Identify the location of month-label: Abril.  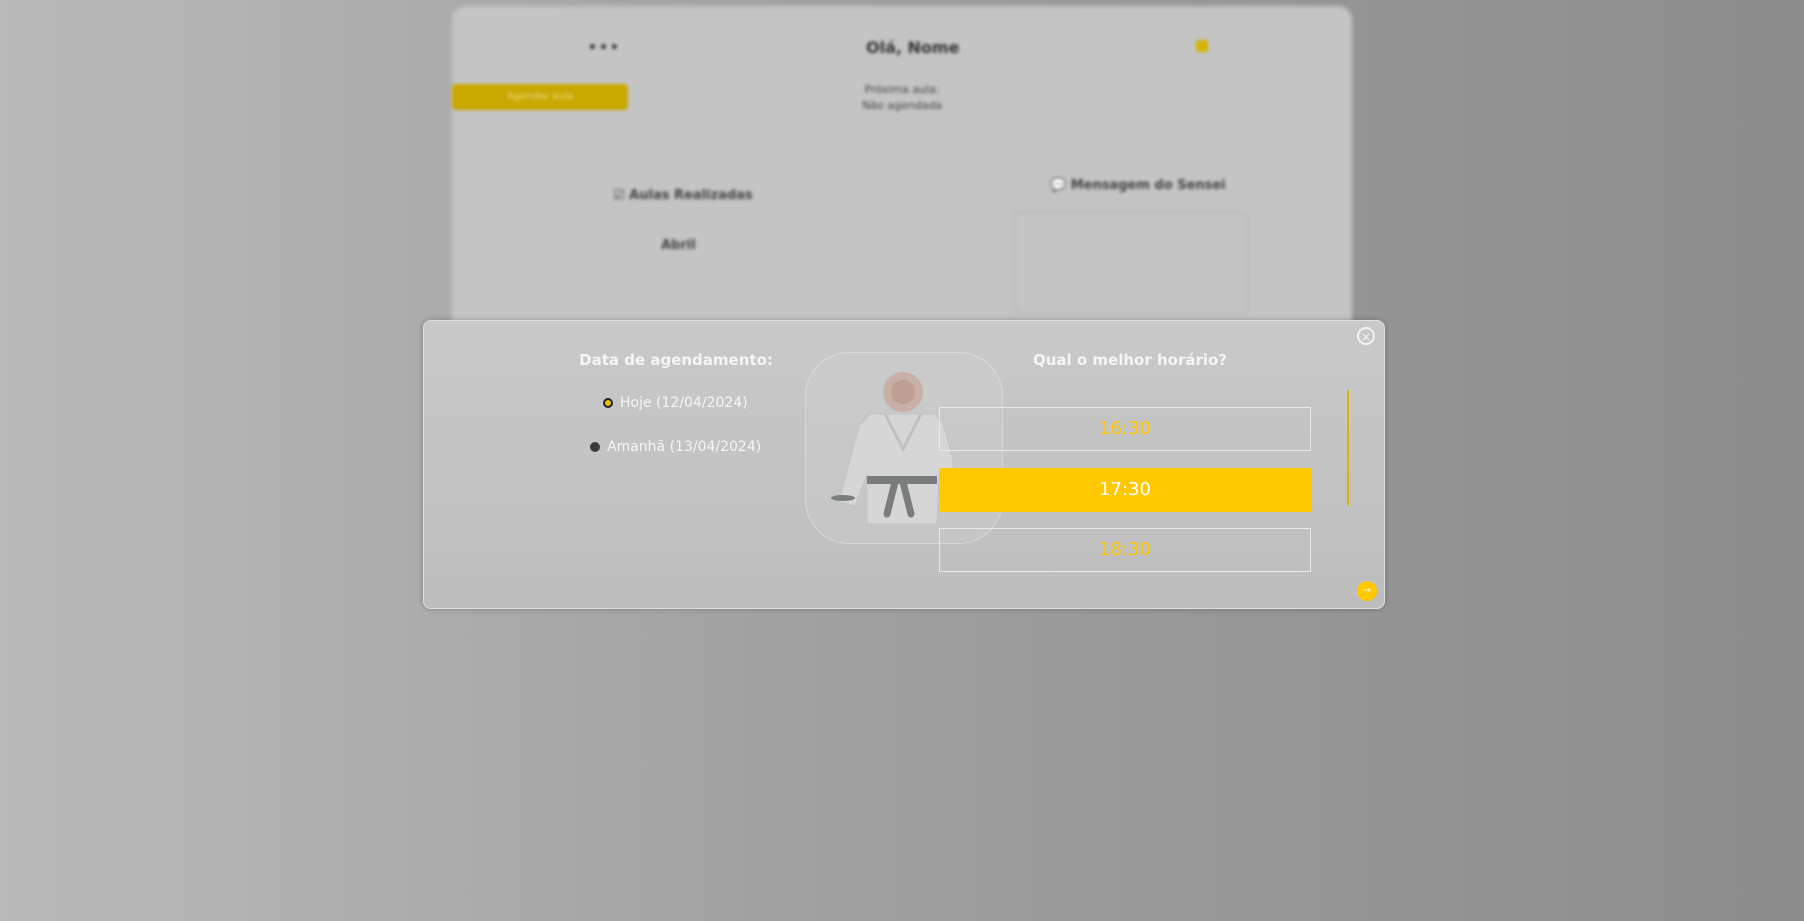
(678, 245).